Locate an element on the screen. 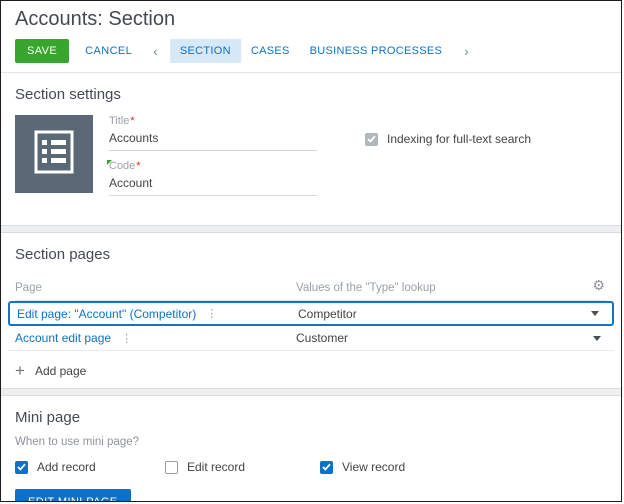 This screenshot has width=624, height=504. plus-icon: + is located at coordinates (20, 370).